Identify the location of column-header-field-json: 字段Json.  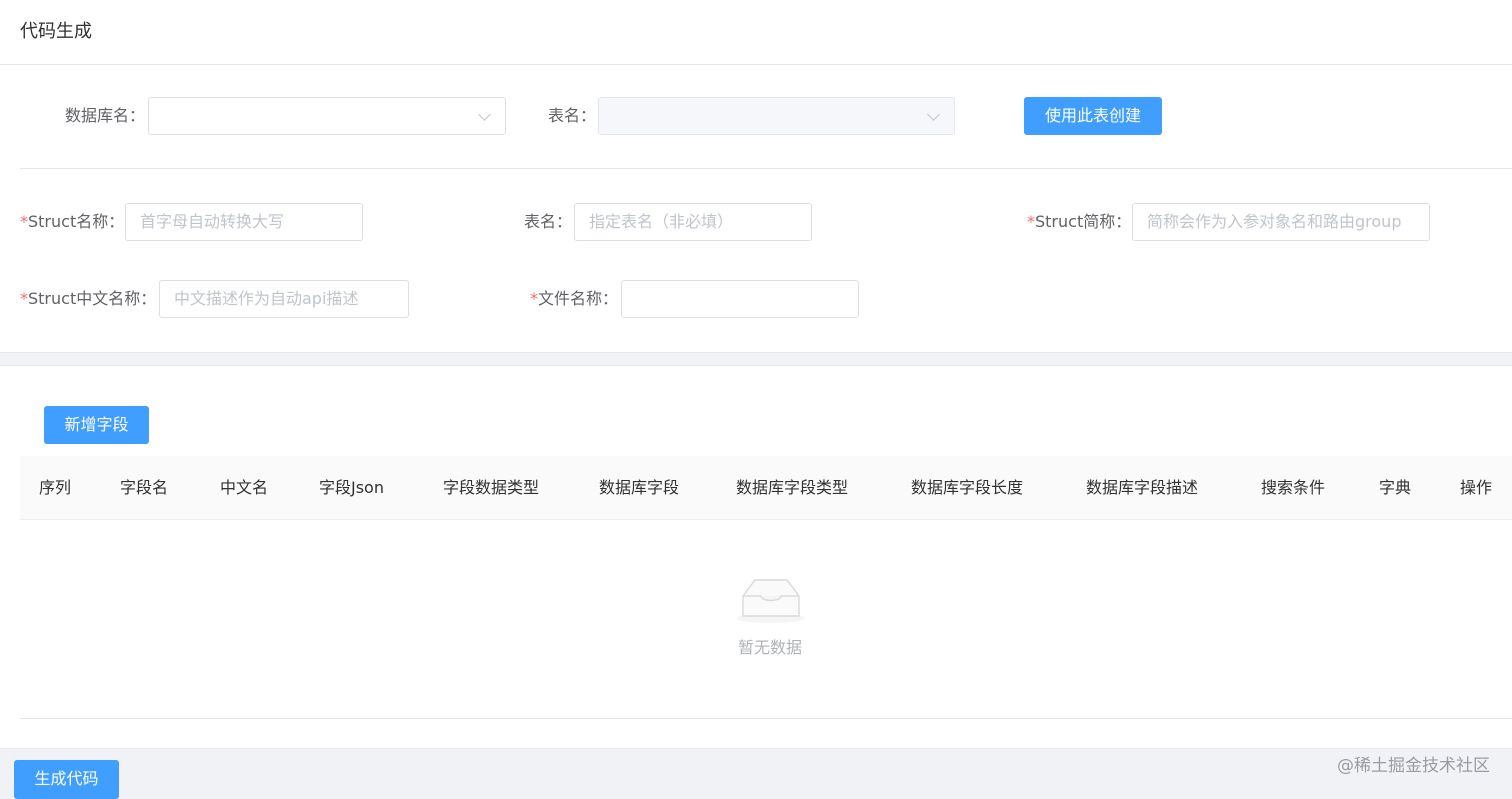
(351, 487).